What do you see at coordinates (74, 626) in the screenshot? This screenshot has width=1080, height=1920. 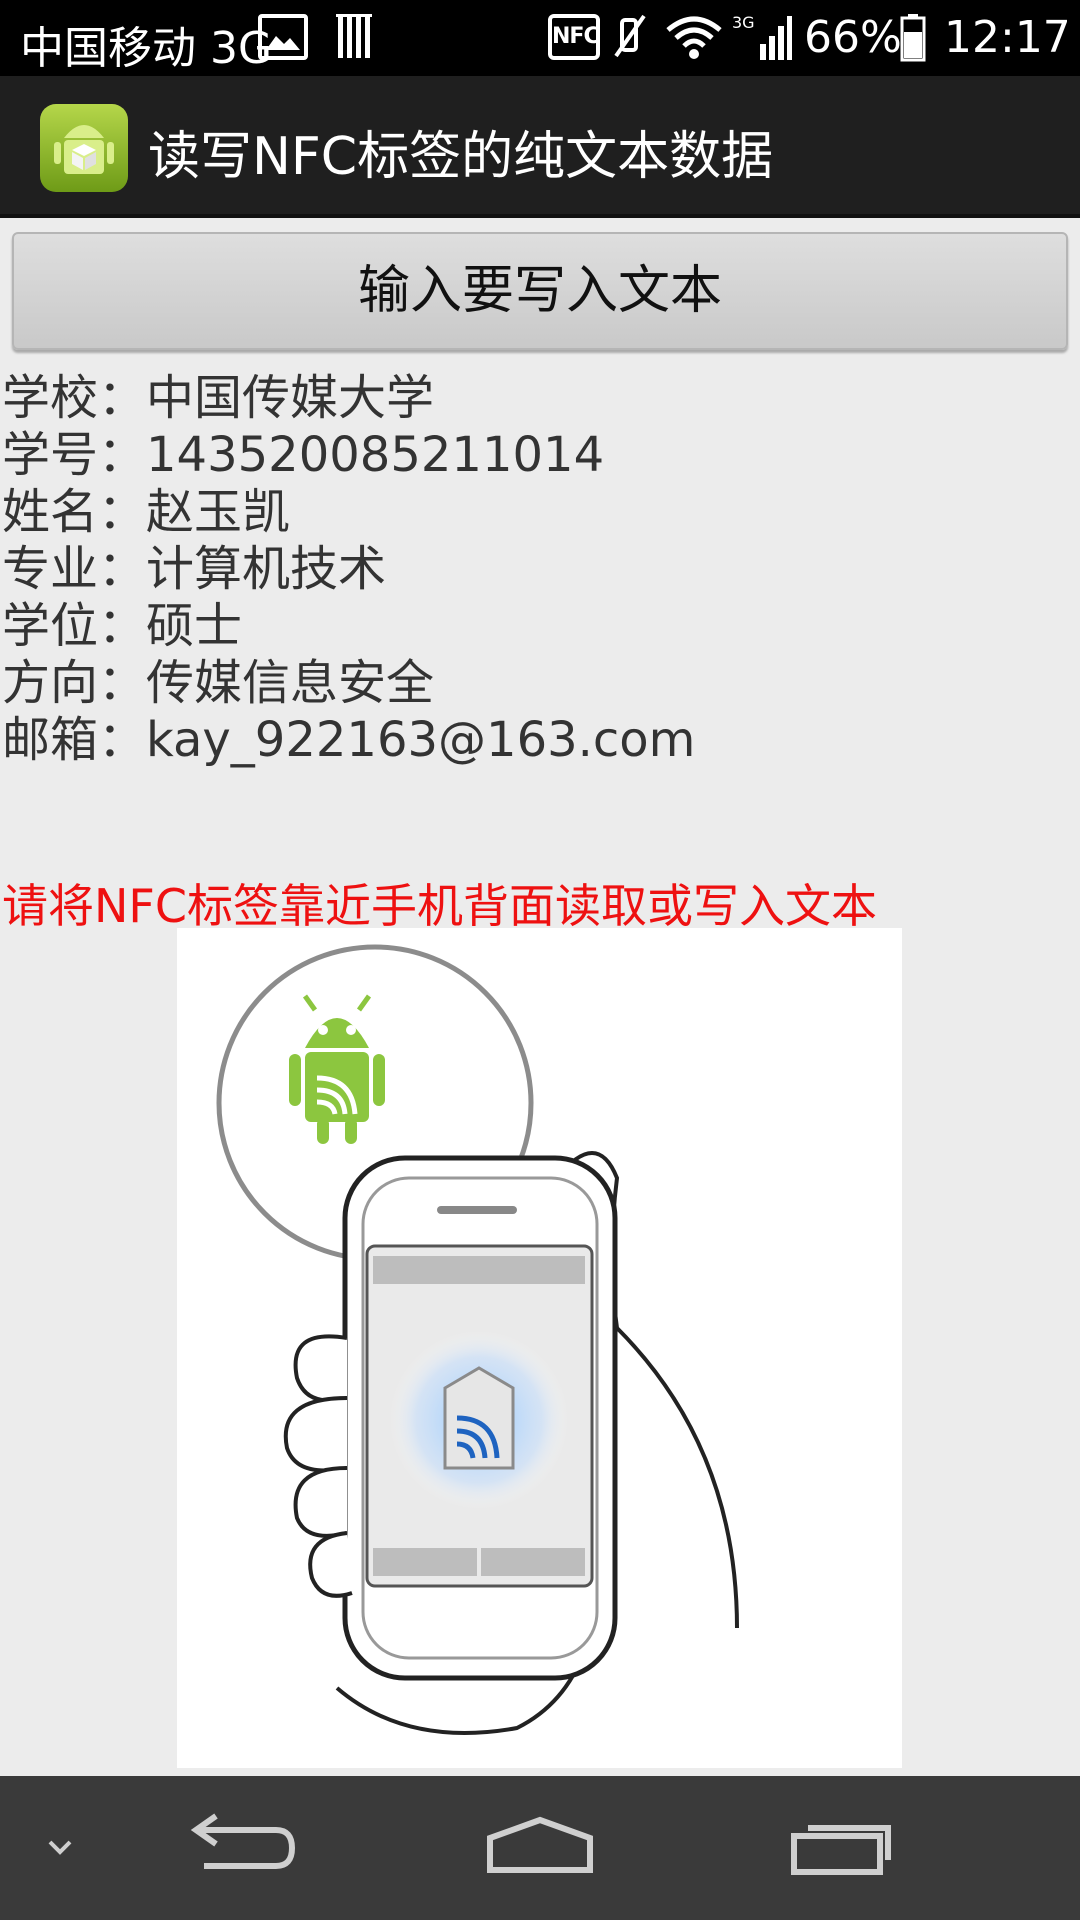 I see `info-label: 学位：` at bounding box center [74, 626].